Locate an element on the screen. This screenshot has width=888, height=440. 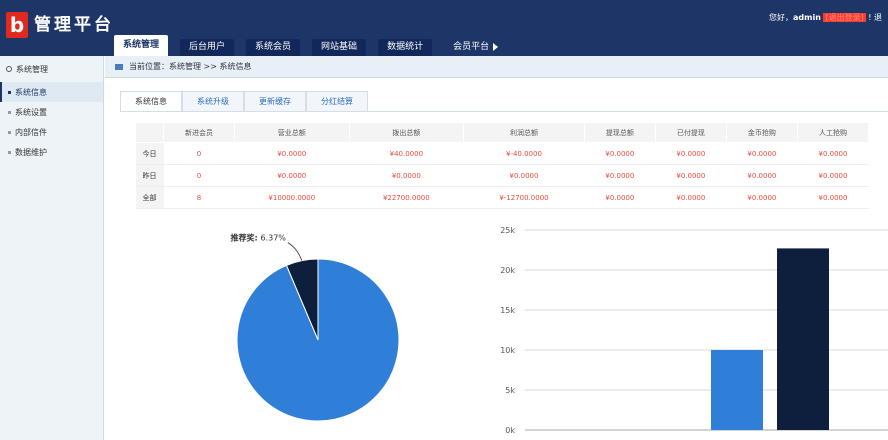
nav-tab-member-platform-label: 会员平台 is located at coordinates (471, 47).